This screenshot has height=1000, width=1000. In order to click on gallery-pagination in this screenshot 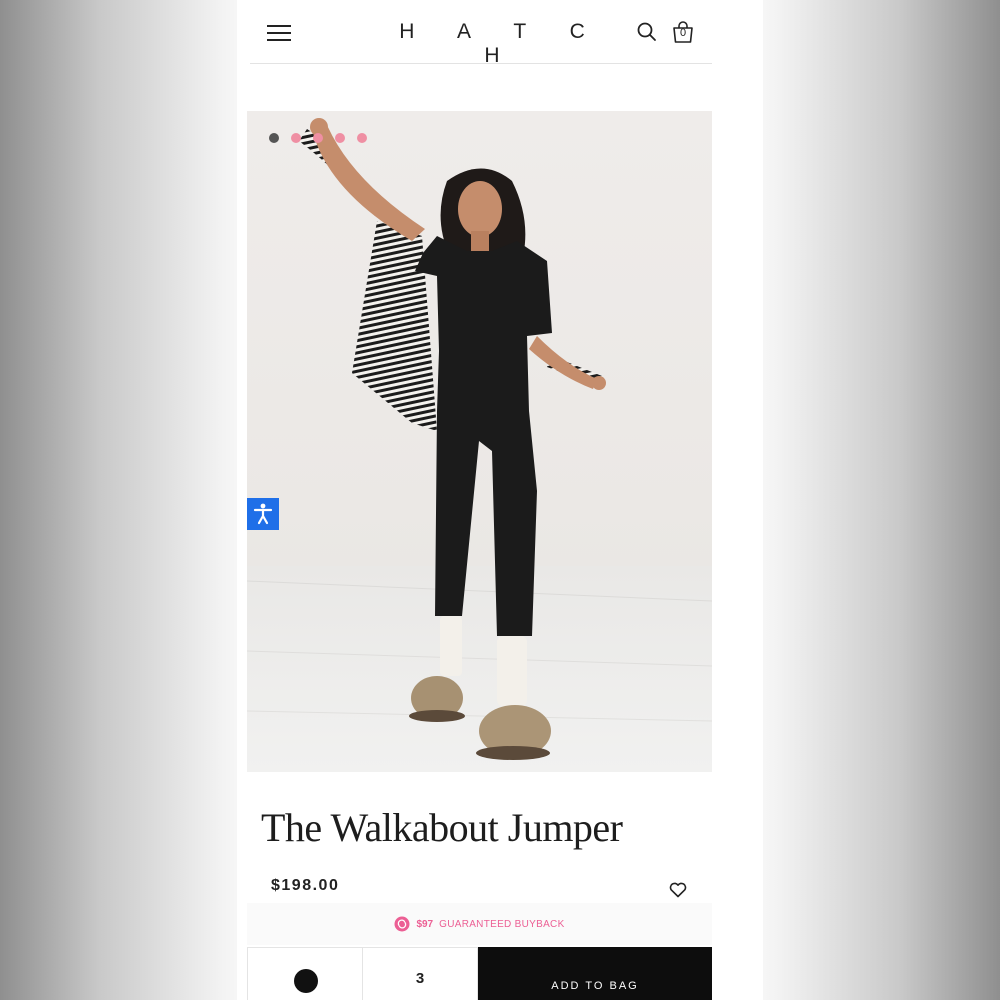, I will do `click(318, 139)`.